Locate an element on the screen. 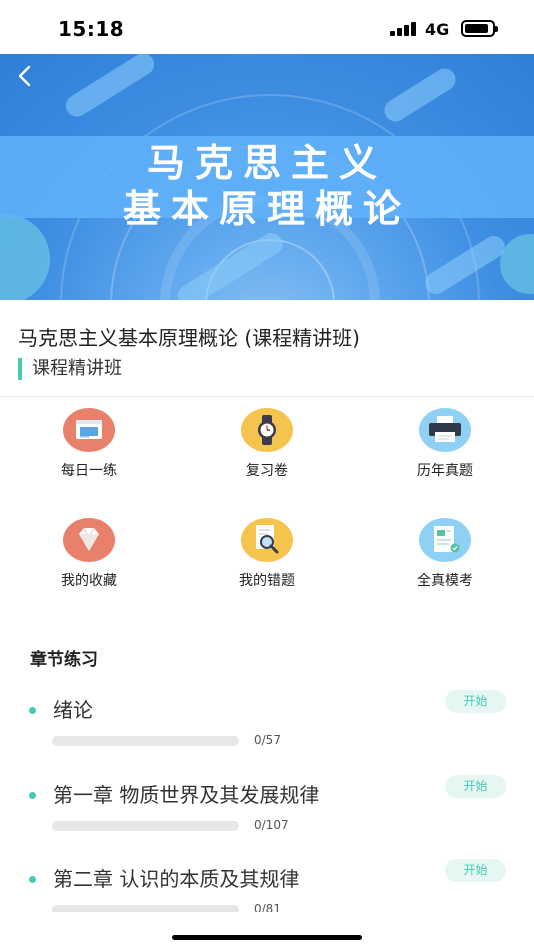 This screenshot has width=534, height=950. chevron-left-icon is located at coordinates (24, 76).